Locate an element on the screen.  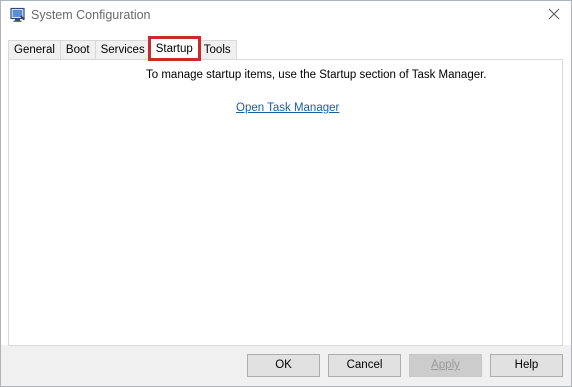
apply-button: Apply is located at coordinates (445, 365).